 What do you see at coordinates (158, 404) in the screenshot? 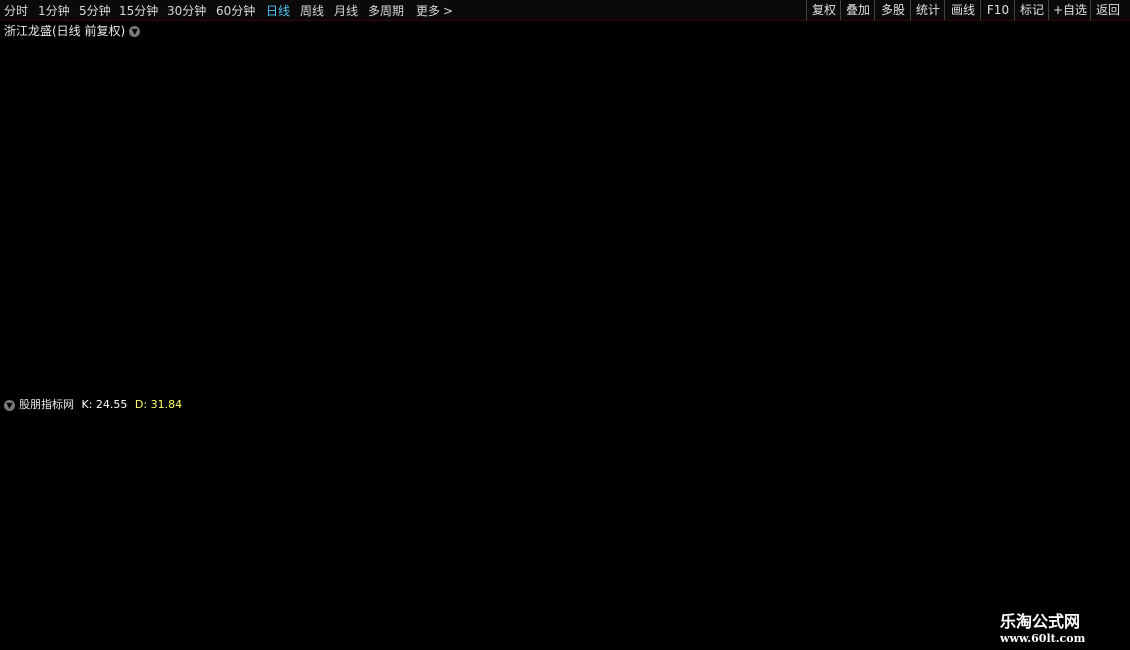
I see `d-value: D: 31.84` at bounding box center [158, 404].